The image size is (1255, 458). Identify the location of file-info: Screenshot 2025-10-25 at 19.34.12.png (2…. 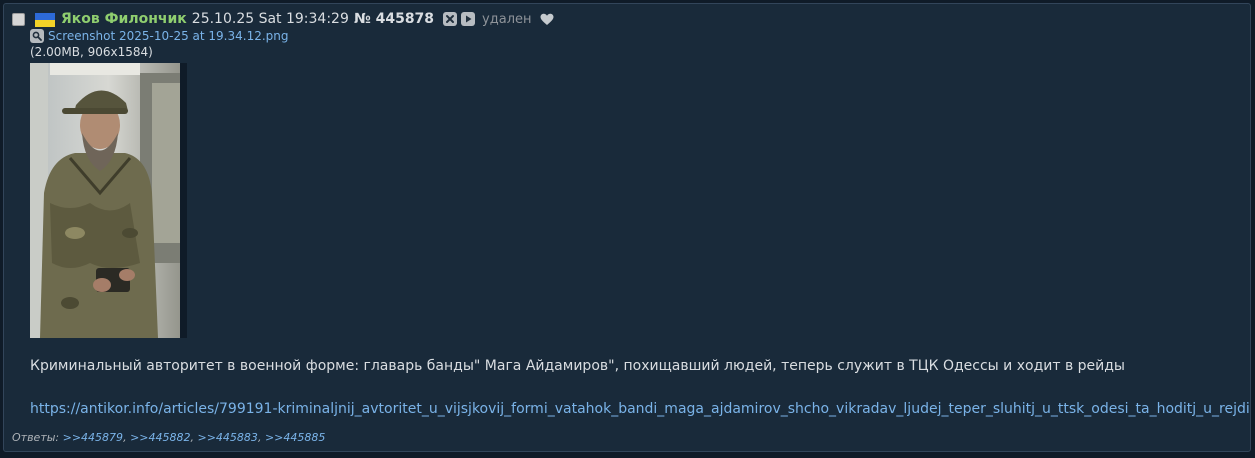
(159, 44).